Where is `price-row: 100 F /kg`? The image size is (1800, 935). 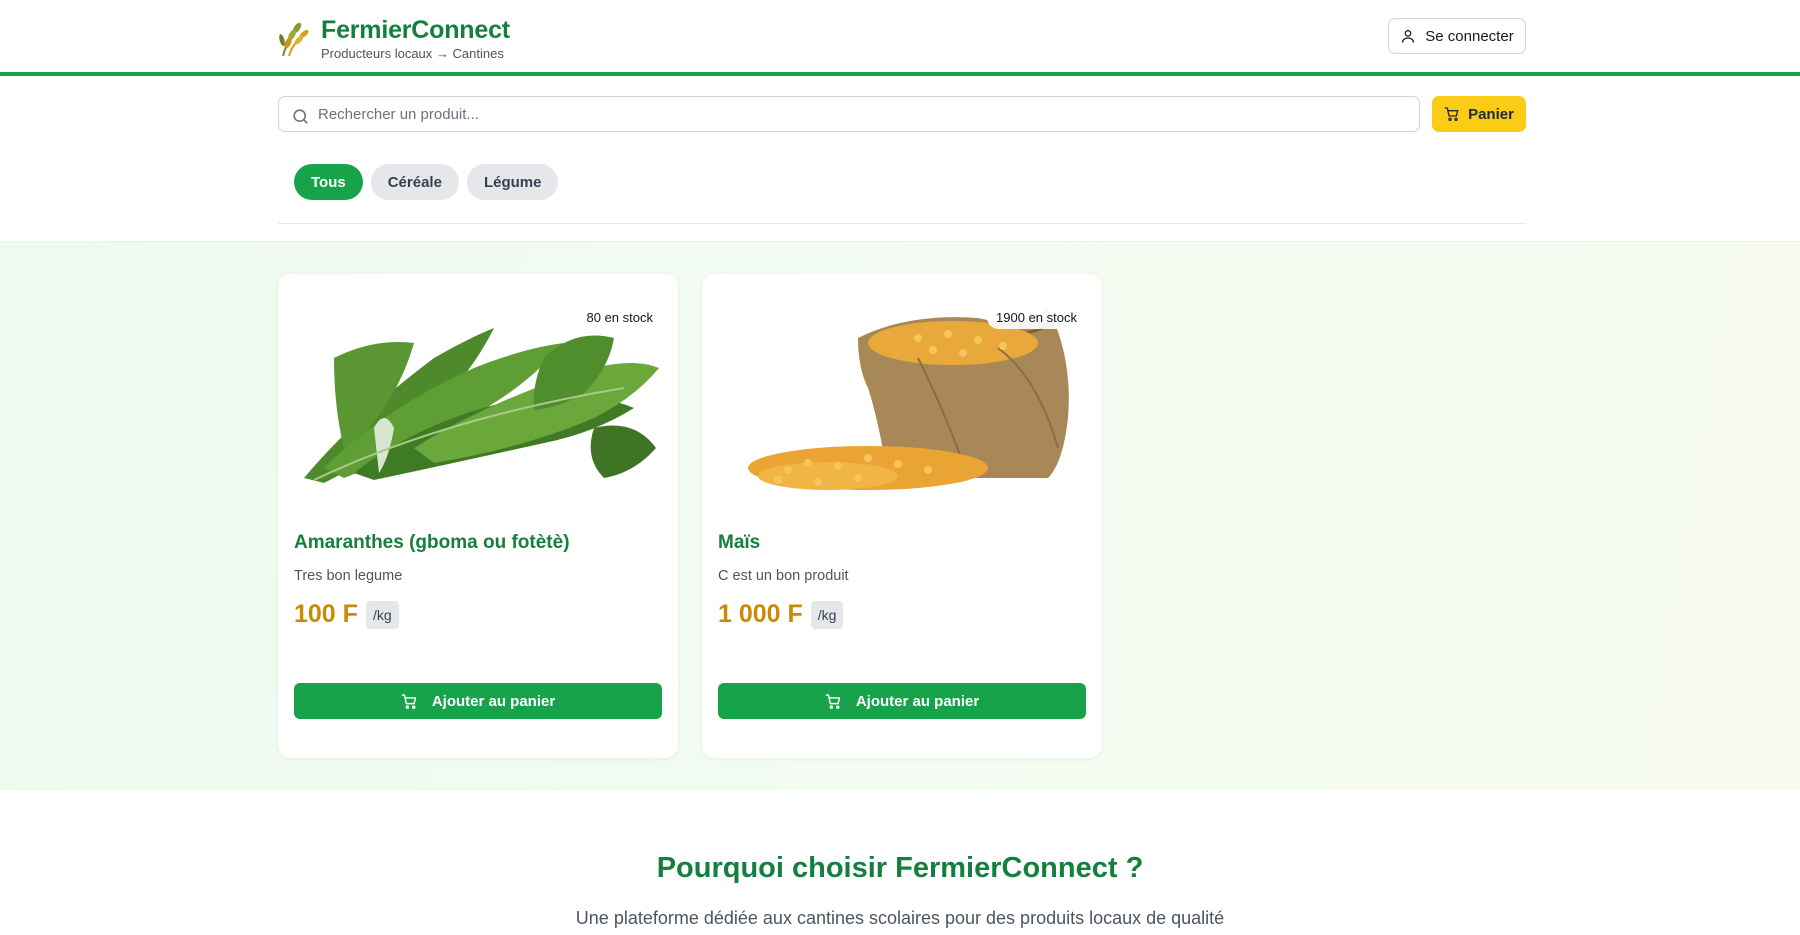
price-row: 100 F /kg is located at coordinates (346, 614).